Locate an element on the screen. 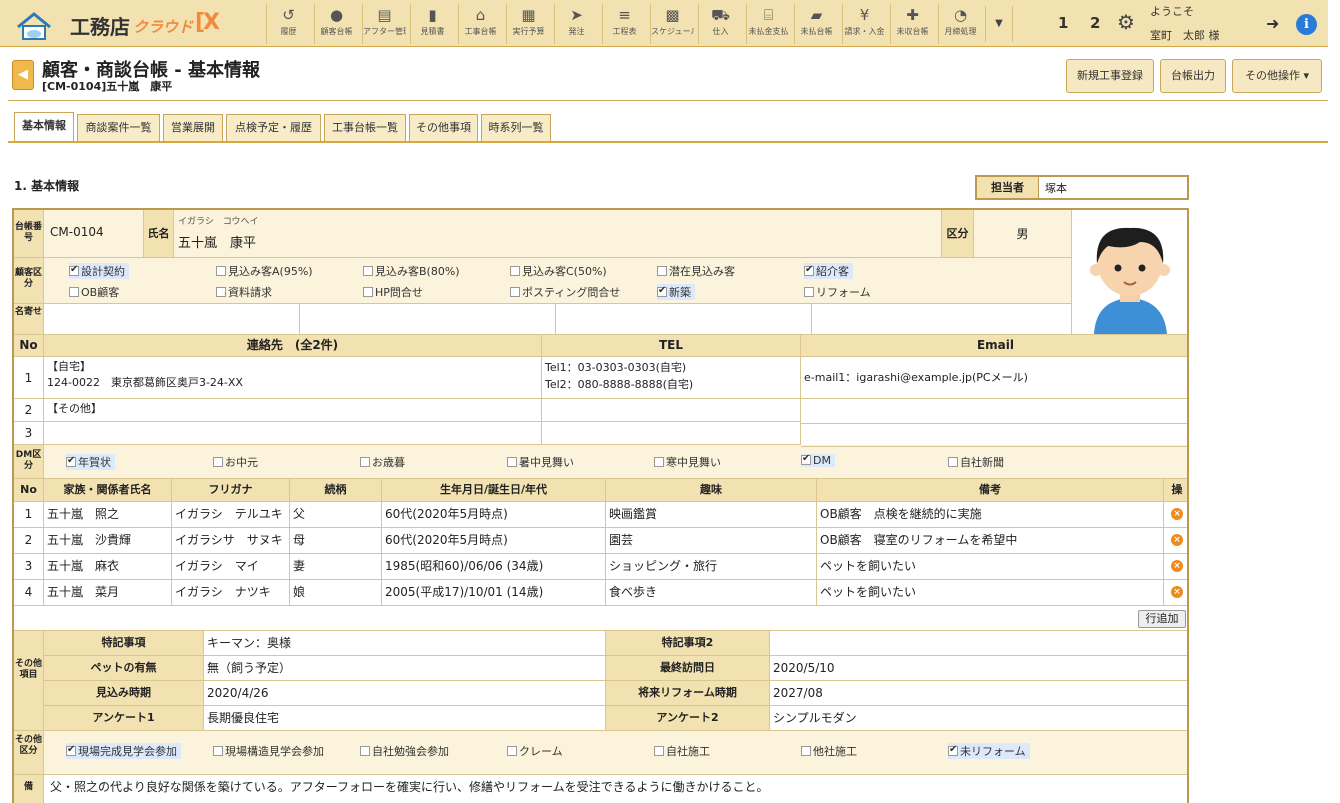  checkbox-dm-2: お歳暮 is located at coordinates (382, 462).